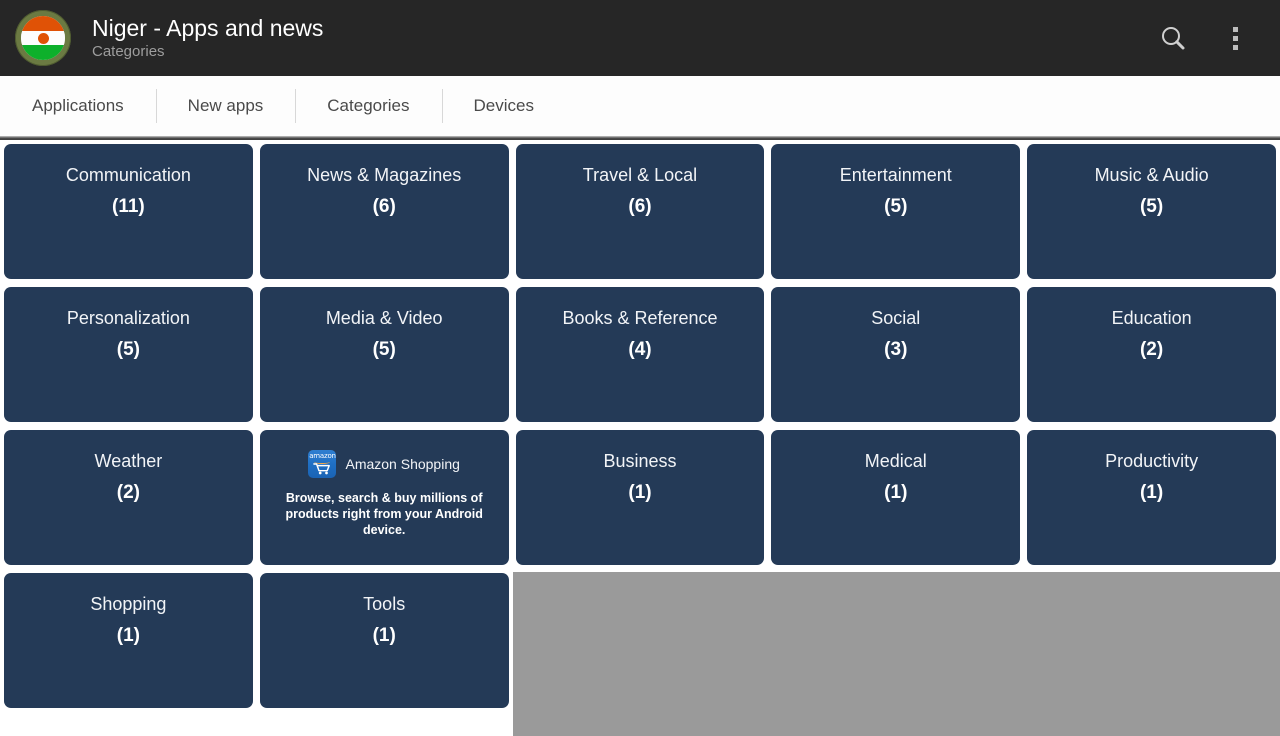 This screenshot has width=1280, height=736. I want to click on tile-label: Tools, so click(384, 604).